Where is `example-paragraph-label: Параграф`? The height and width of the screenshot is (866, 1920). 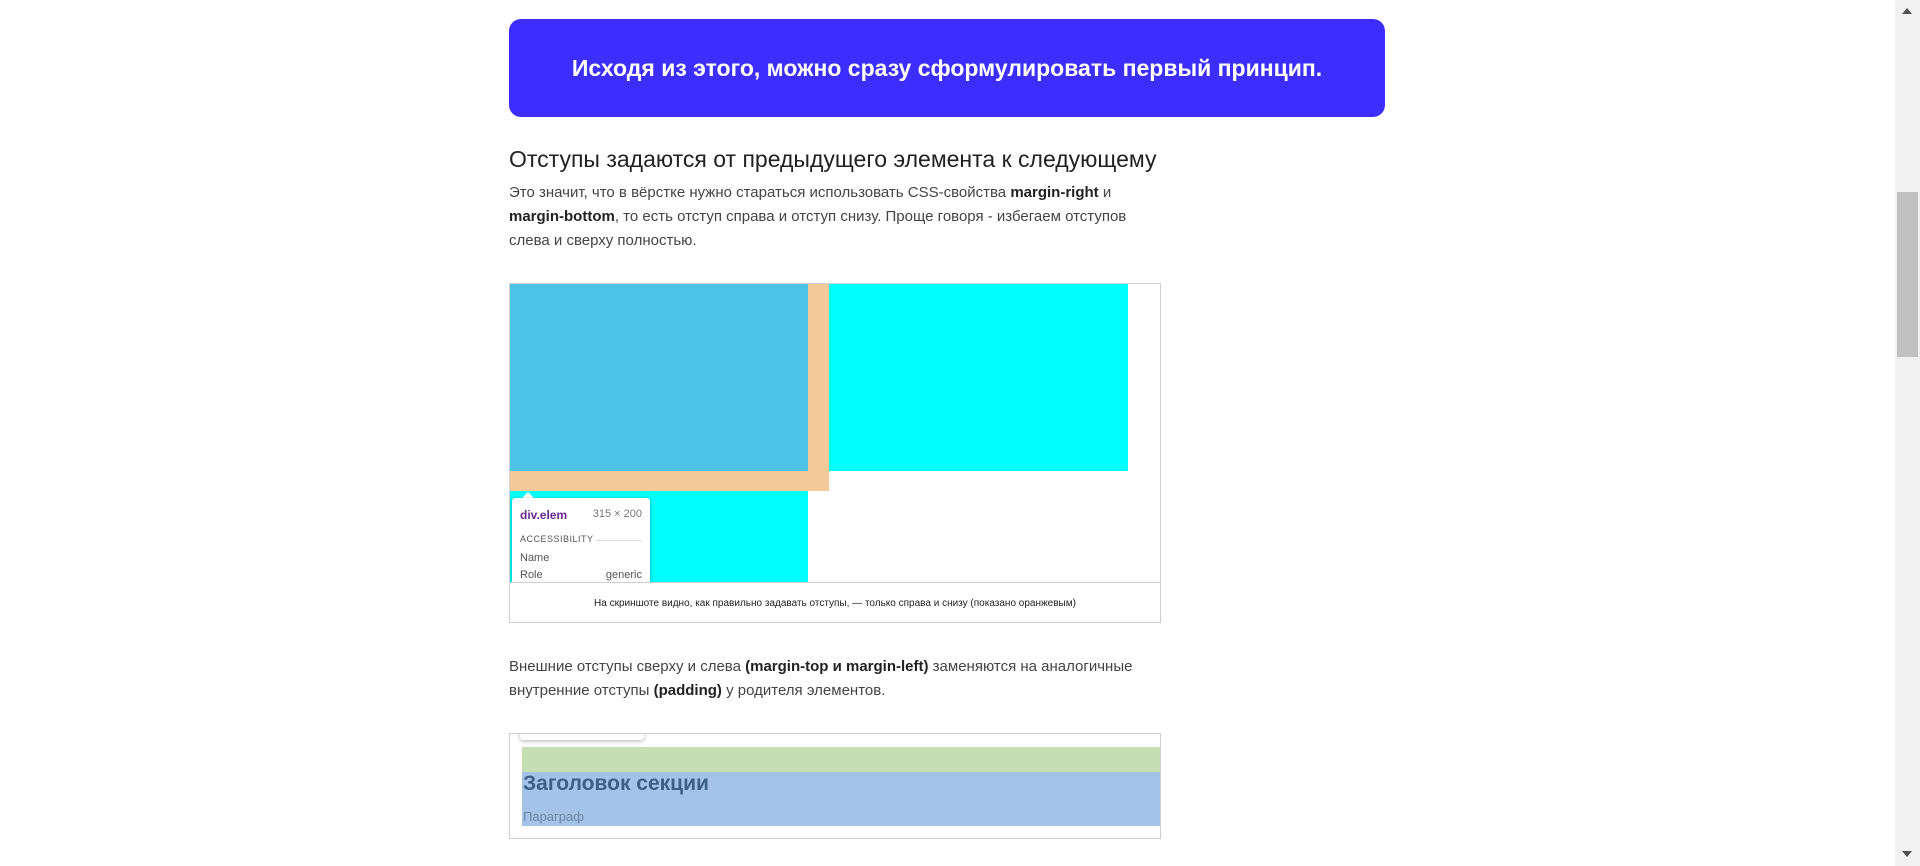
example-paragraph-label: Параграф is located at coordinates (553, 816).